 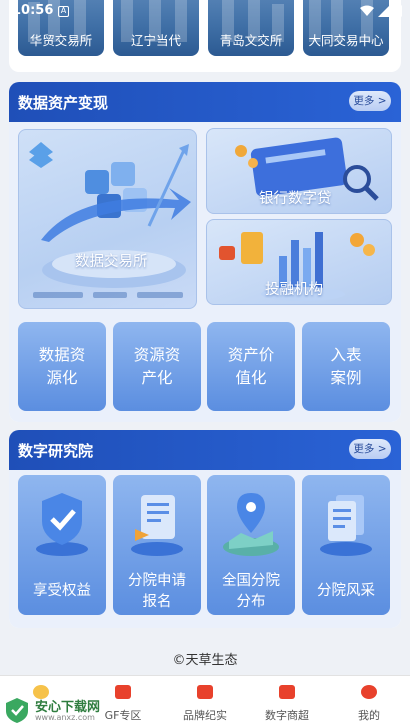 I want to click on data-cubes-illustration, so click(x=110, y=220).